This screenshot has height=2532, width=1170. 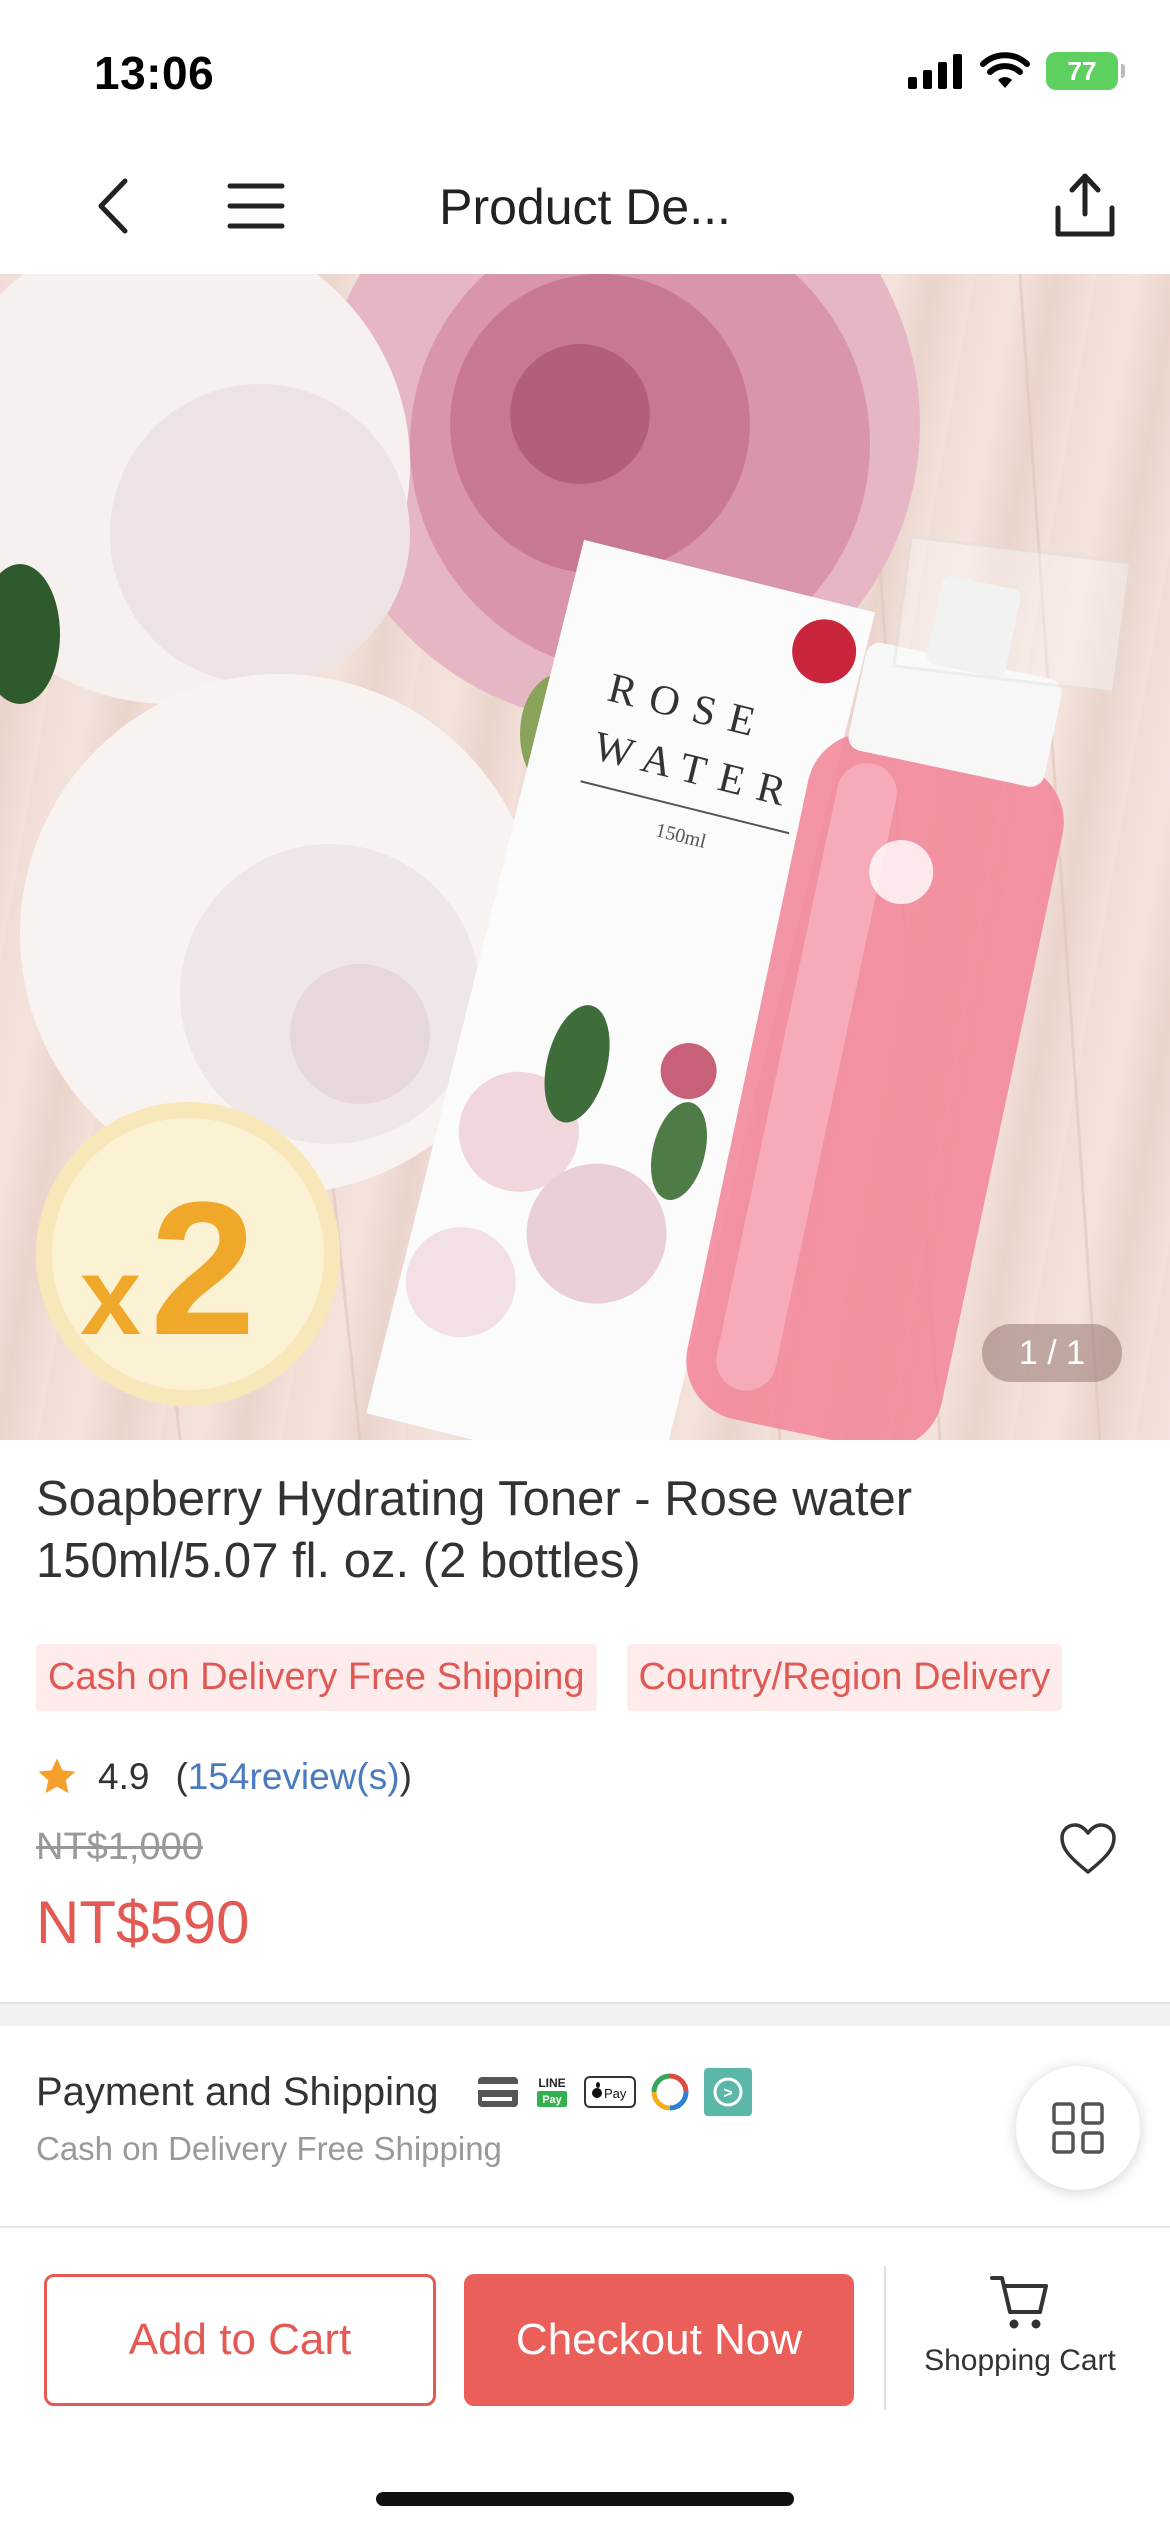 I want to click on shopping-cart-button: Shopping Cart, so click(x=1020, y=2342).